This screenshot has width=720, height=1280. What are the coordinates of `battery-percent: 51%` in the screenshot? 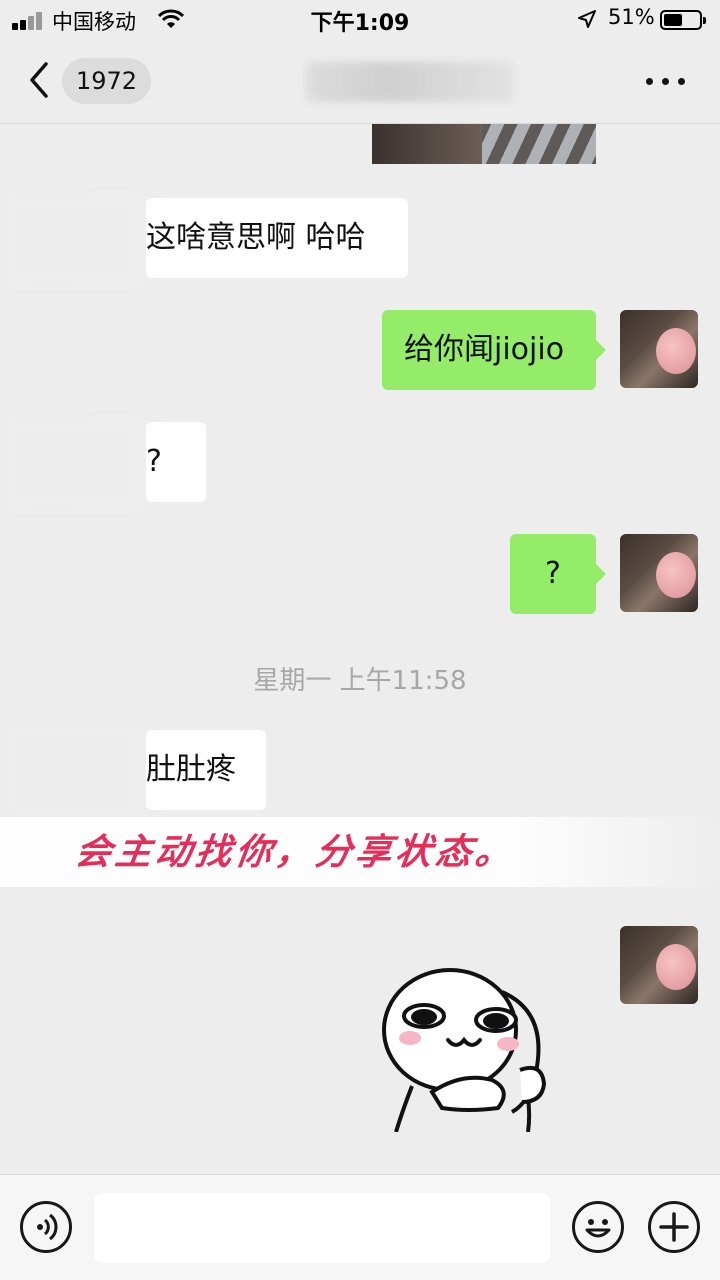 It's located at (631, 17).